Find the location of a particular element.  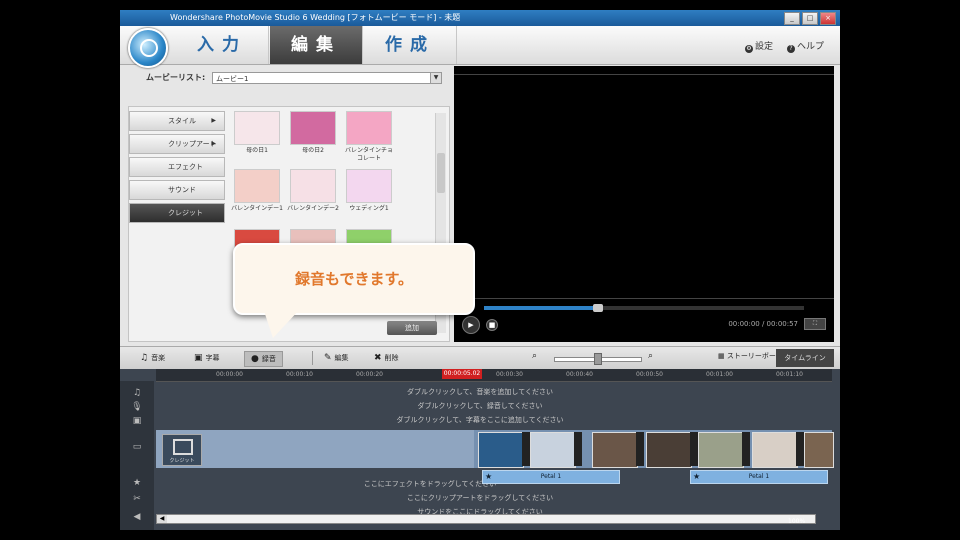

video-track: クレジット is located at coordinates (495, 449).